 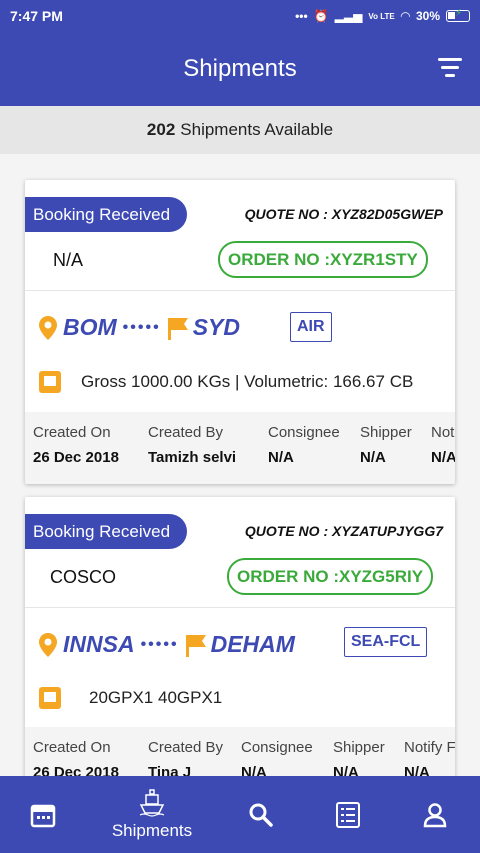 I want to click on wifi-icon: ◠, so click(x=405, y=16).